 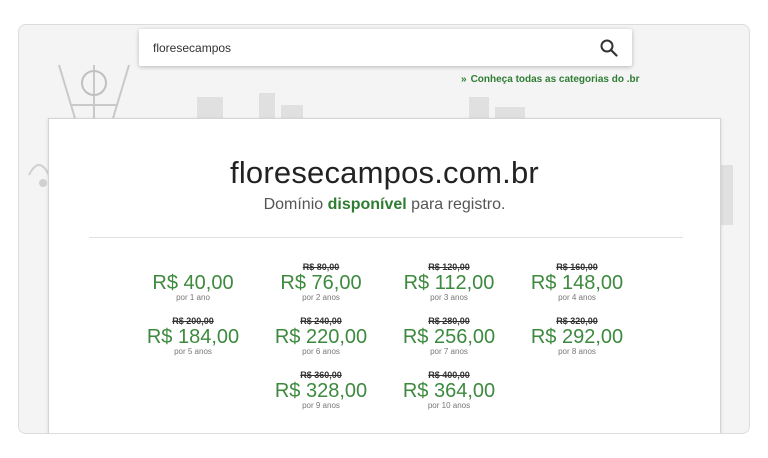 I want to click on price-period: por 3 anos, so click(x=449, y=297).